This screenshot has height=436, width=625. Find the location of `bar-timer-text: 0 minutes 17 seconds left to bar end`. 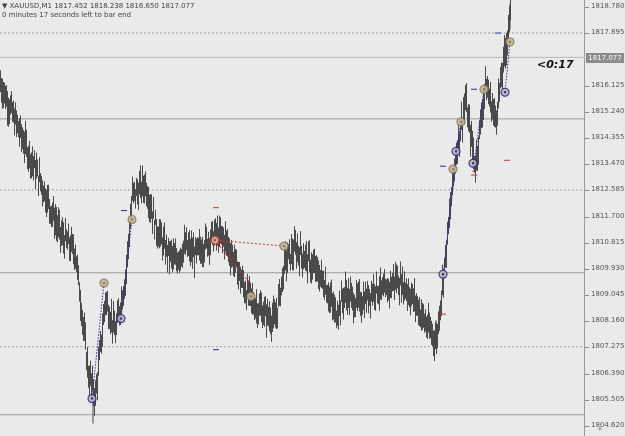

bar-timer-text: 0 minutes 17 seconds left to bar end is located at coordinates (67, 15).